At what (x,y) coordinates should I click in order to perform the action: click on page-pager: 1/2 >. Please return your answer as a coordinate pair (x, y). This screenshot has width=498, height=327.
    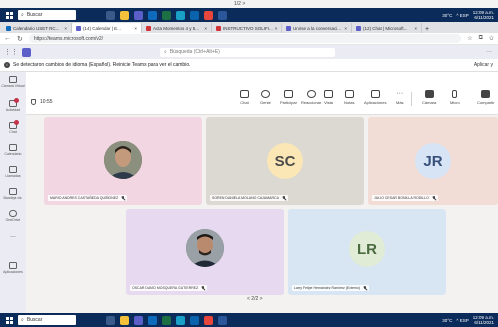
    Looking at the image, I should click on (239, 4).